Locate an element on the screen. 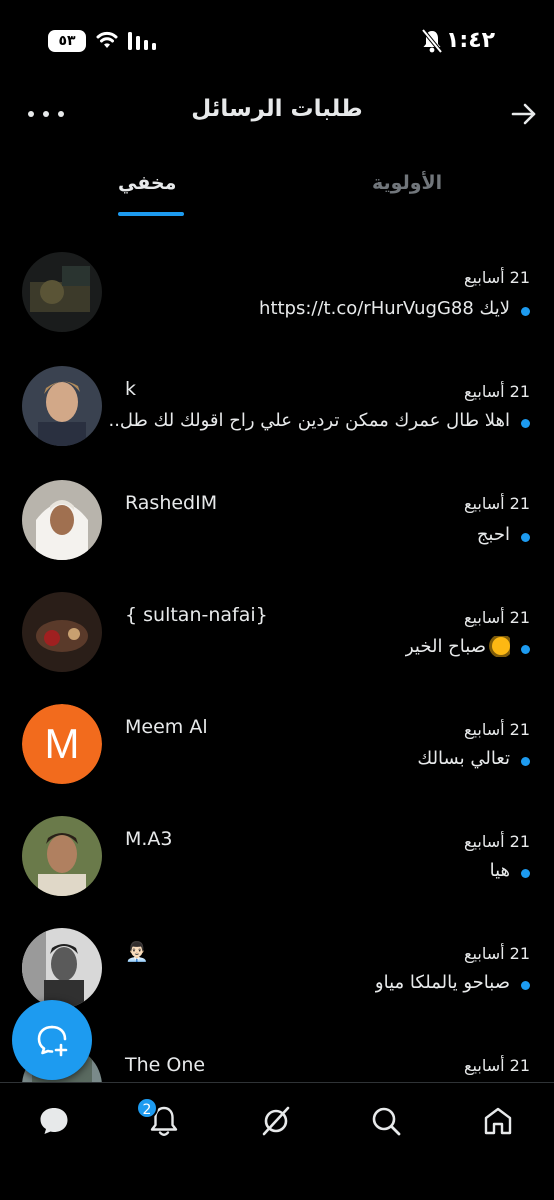 This screenshot has width=554, height=1200. conversation-name: 👨🏻‍💼 is located at coordinates (137, 952).